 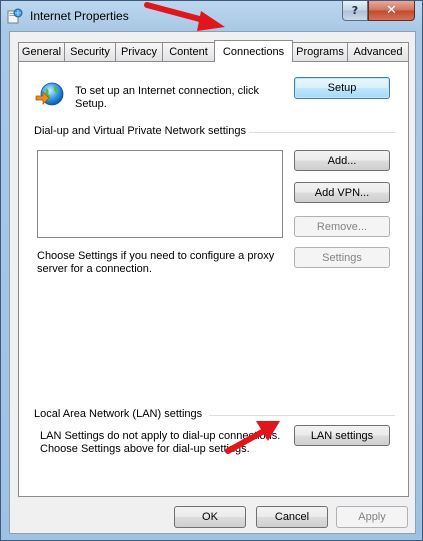 I want to click on close-icon: ✕, so click(x=391, y=10).